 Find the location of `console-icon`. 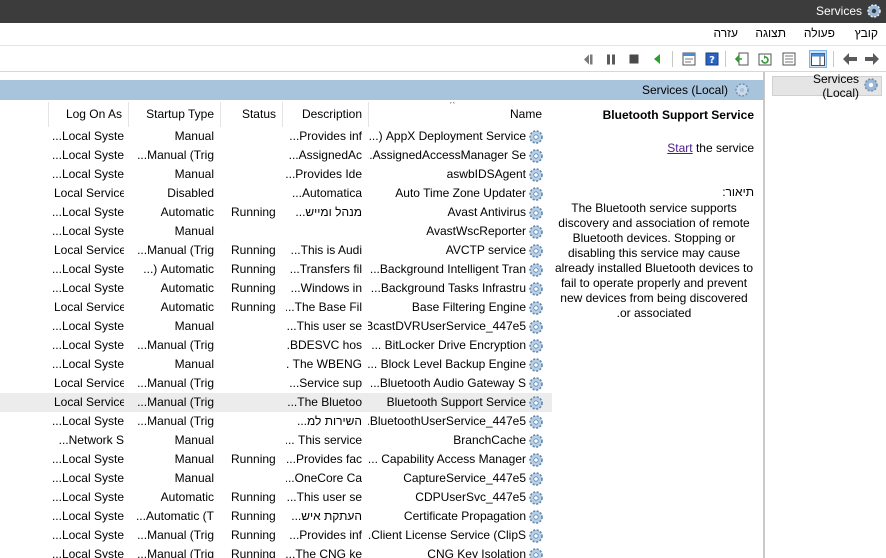

console-icon is located at coordinates (789, 59).